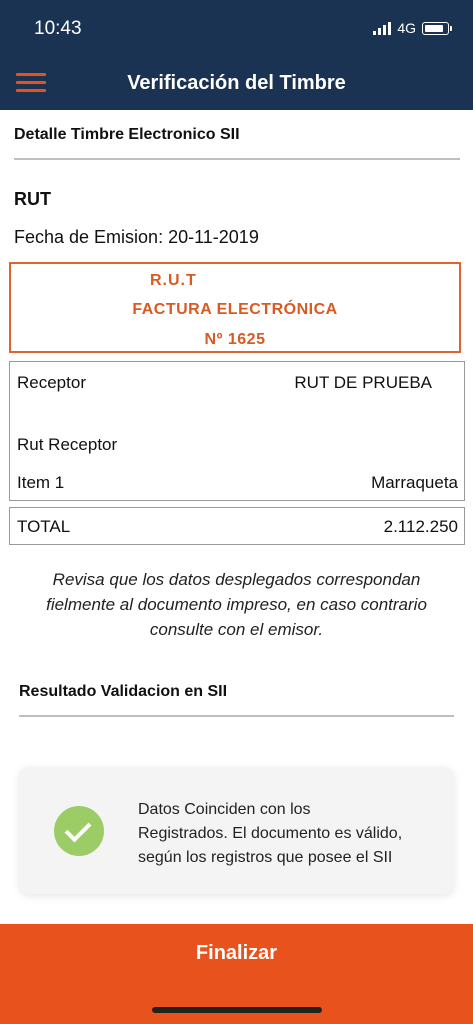  What do you see at coordinates (235, 339) in the screenshot?
I see `stamp-number: Nº 1625` at bounding box center [235, 339].